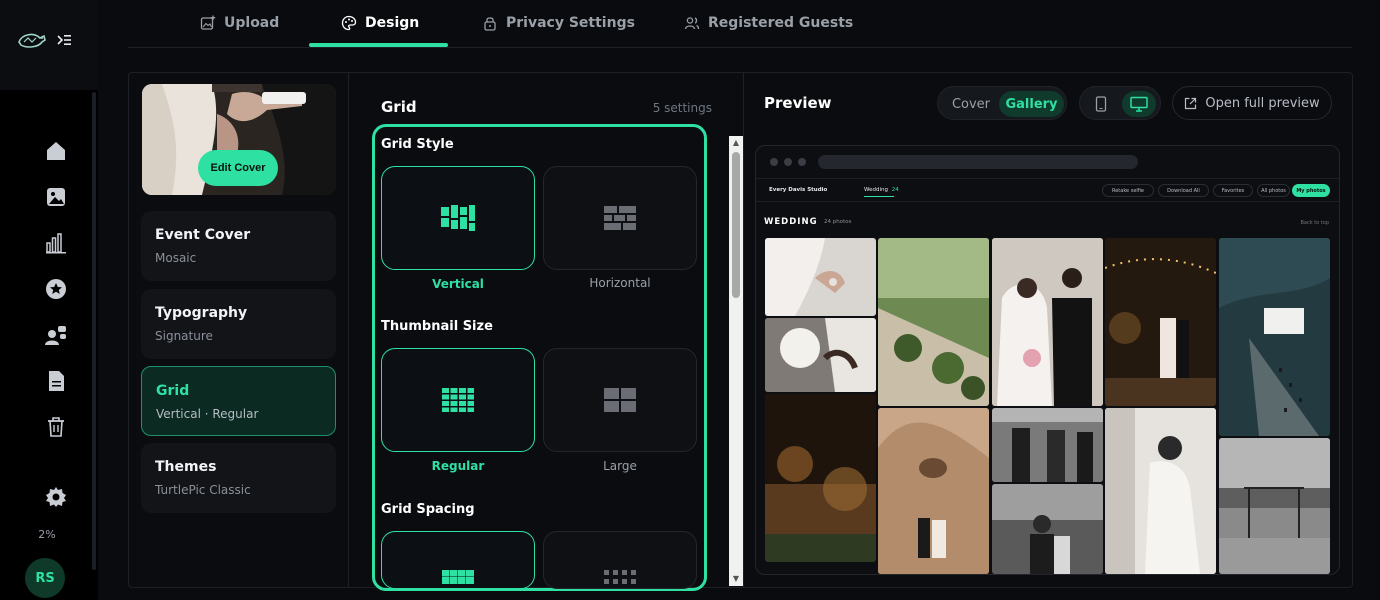 This screenshot has width=1380, height=600. What do you see at coordinates (56, 381) in the screenshot?
I see `document-icon` at bounding box center [56, 381].